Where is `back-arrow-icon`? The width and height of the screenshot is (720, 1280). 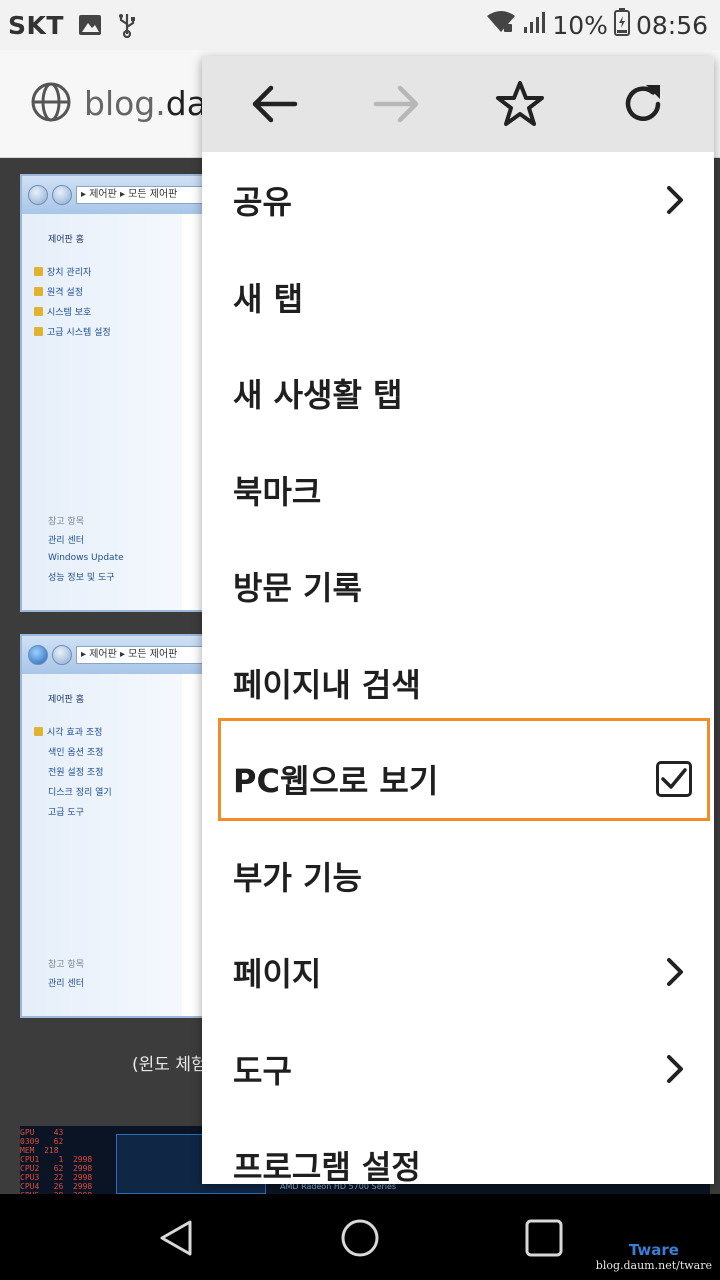
back-arrow-icon is located at coordinates (274, 104).